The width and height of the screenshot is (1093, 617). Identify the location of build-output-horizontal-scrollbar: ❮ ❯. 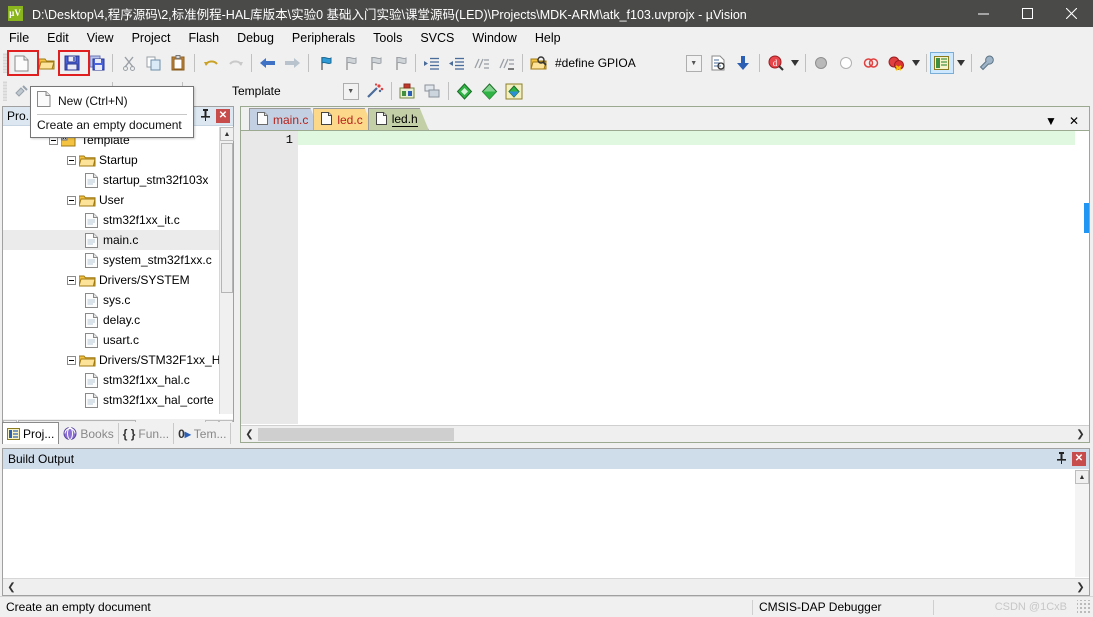
(546, 586).